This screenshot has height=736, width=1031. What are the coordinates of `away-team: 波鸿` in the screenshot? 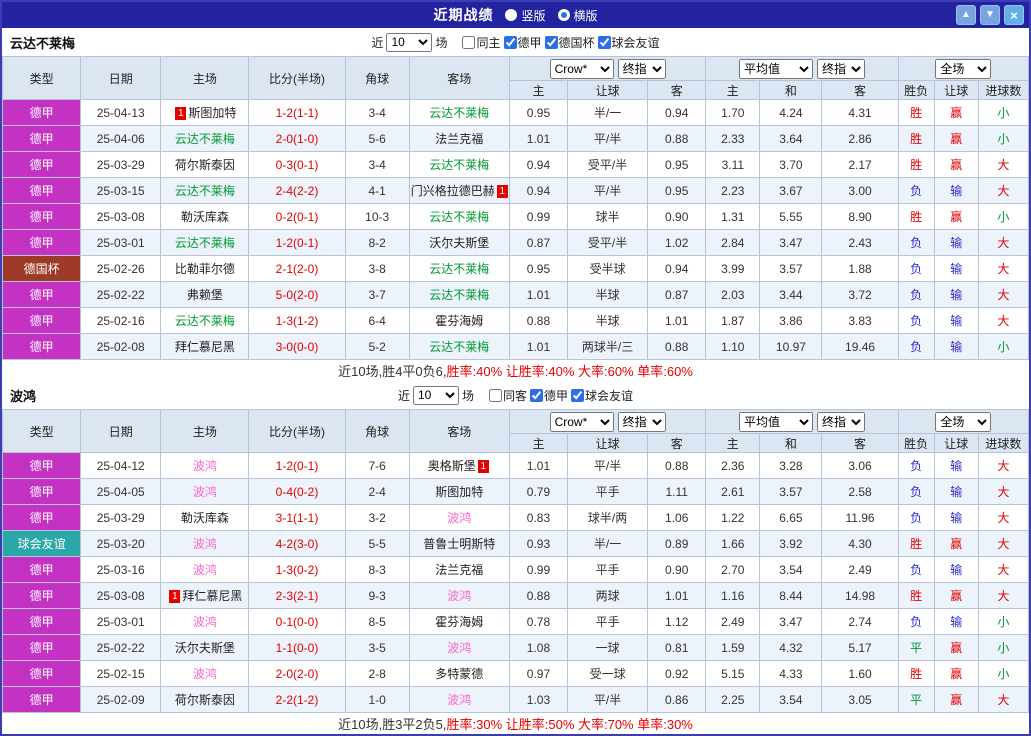 It's located at (459, 699).